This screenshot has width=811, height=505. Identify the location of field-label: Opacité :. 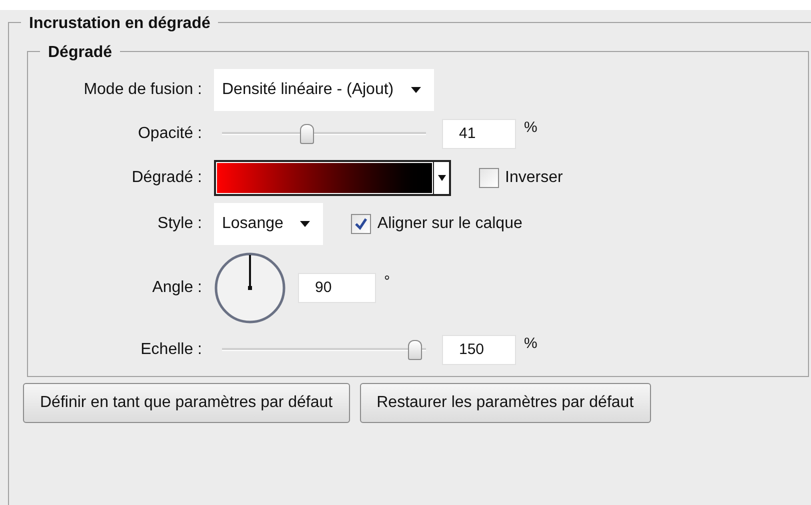
(169, 134).